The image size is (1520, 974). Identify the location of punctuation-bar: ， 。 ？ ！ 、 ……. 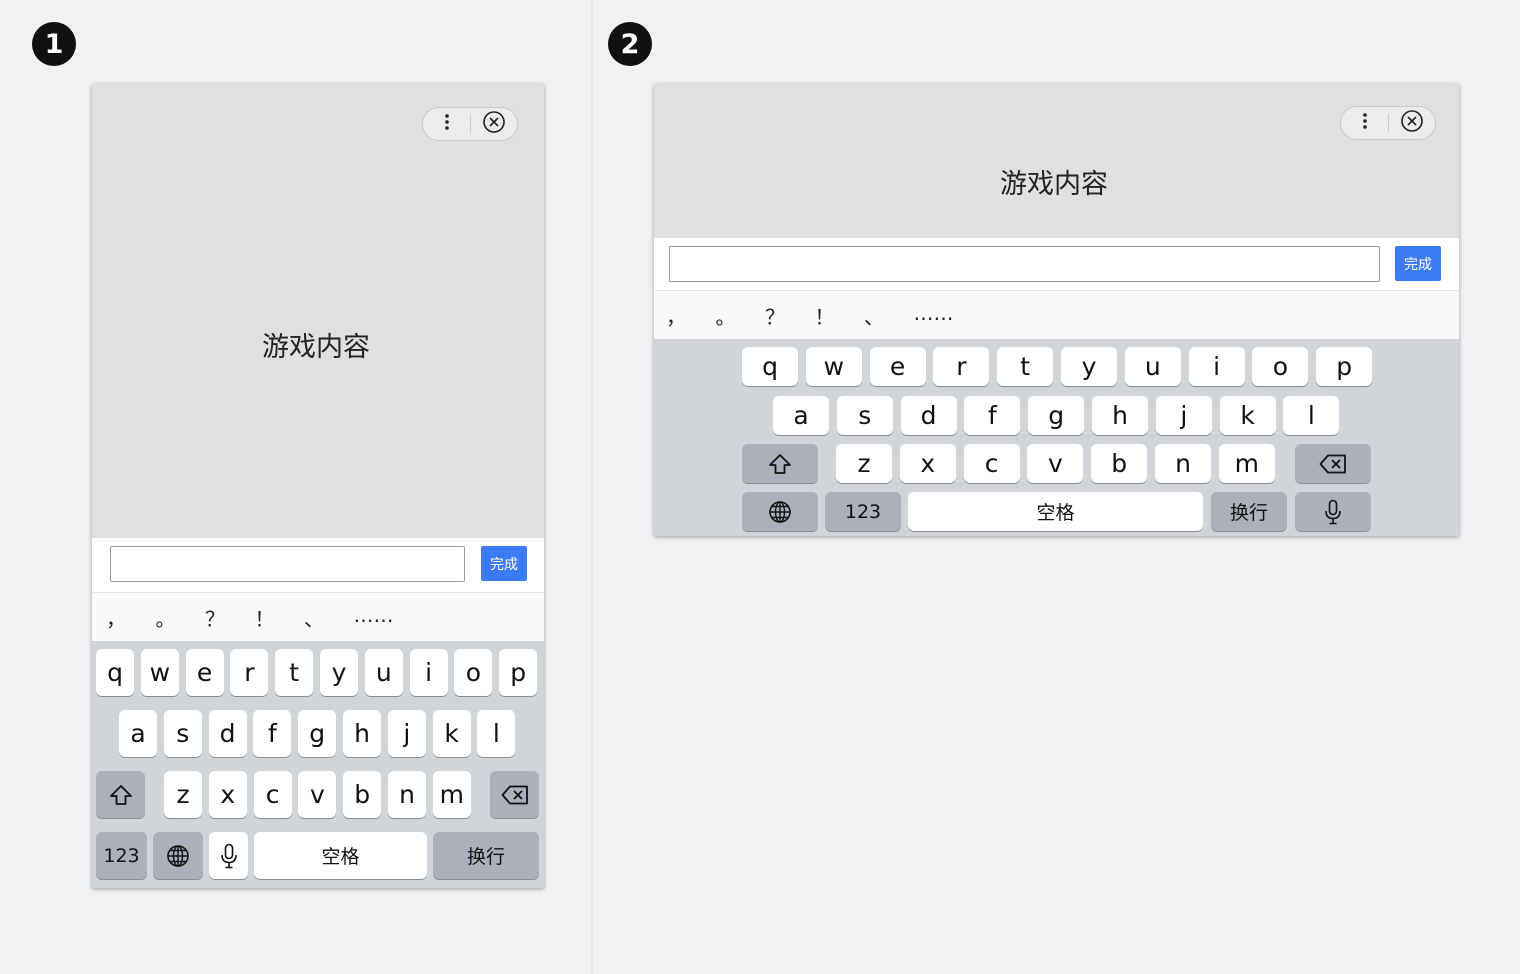
(318, 616).